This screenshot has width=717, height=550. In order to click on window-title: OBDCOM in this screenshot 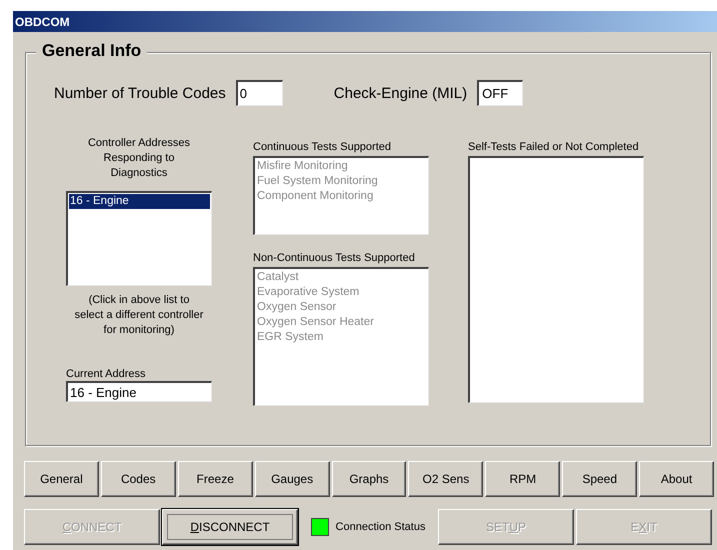, I will do `click(365, 21)`.